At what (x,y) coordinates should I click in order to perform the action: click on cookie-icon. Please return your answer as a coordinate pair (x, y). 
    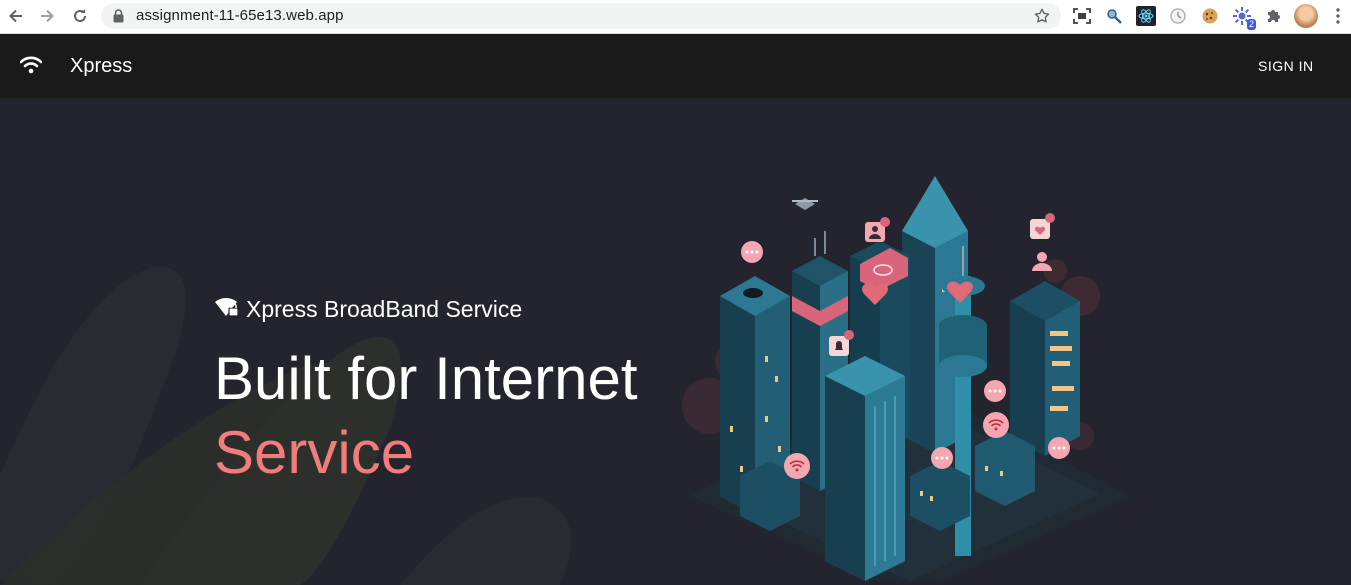
    Looking at the image, I should click on (1210, 16).